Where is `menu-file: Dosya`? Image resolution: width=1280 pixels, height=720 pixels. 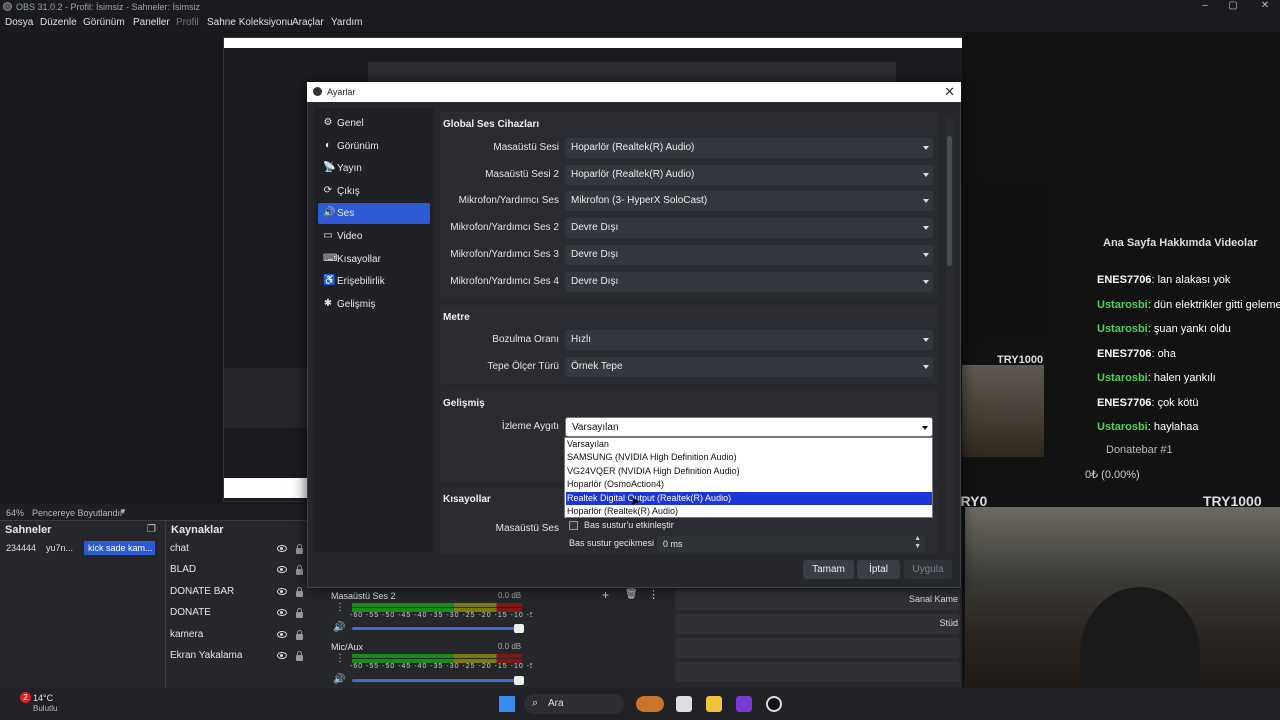 menu-file: Dosya is located at coordinates (19, 22).